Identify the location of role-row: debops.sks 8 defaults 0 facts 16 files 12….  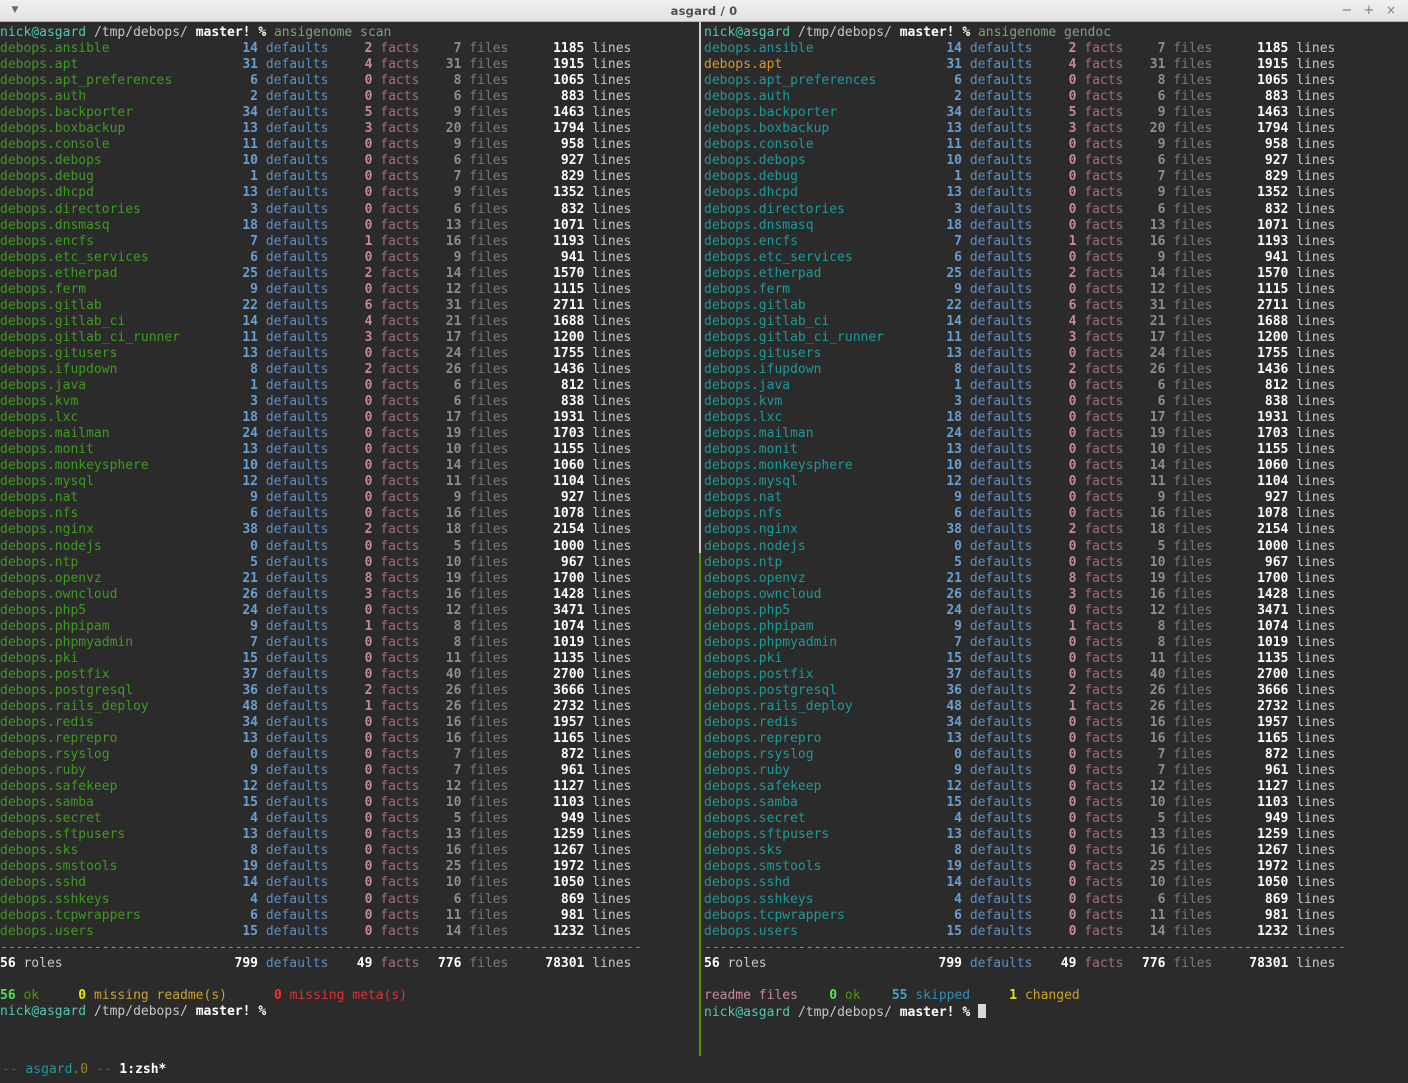
(349, 851).